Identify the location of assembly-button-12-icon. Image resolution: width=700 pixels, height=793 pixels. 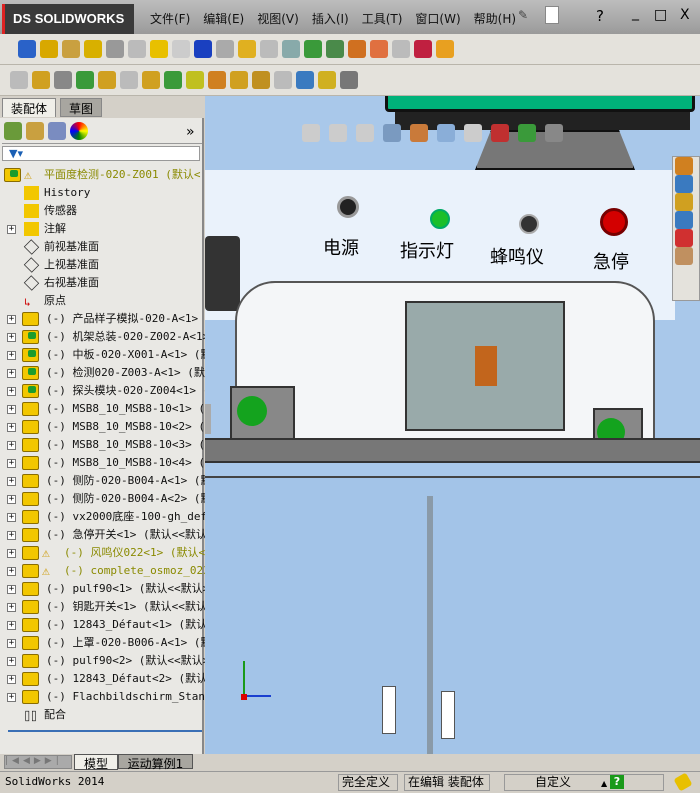
(283, 80).